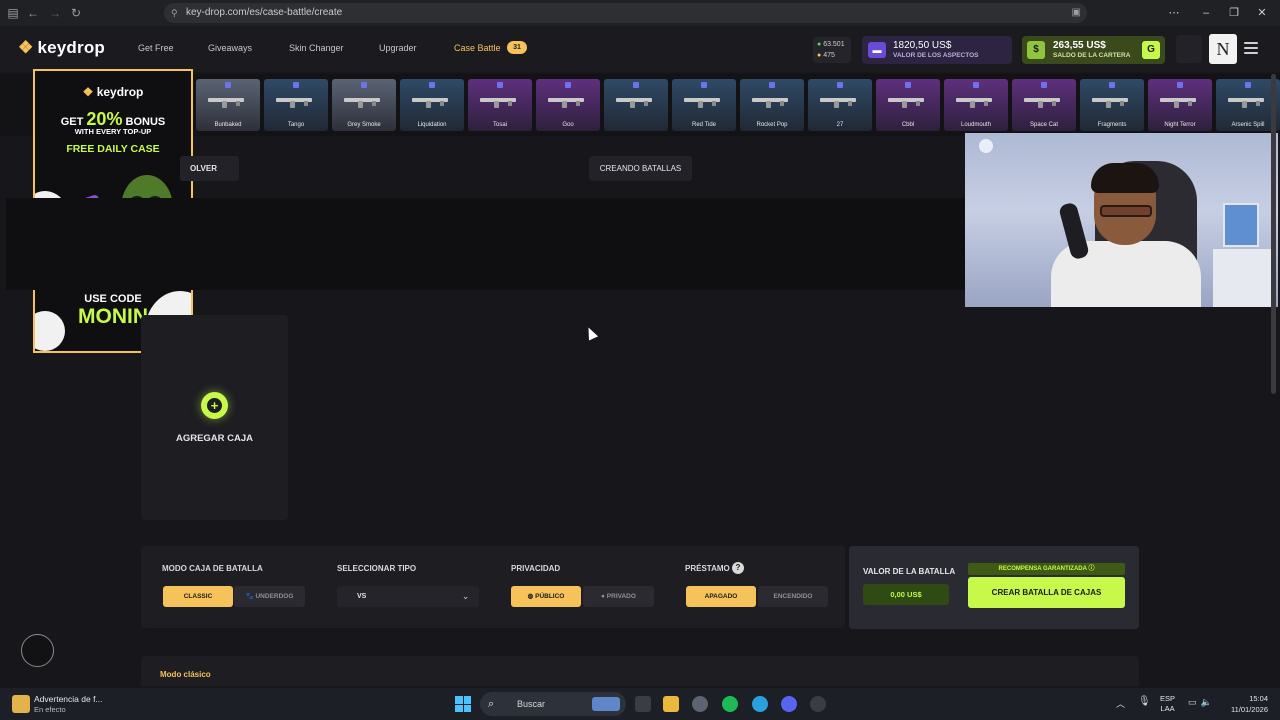  I want to click on nav-get-free: Get Free, so click(156, 48).